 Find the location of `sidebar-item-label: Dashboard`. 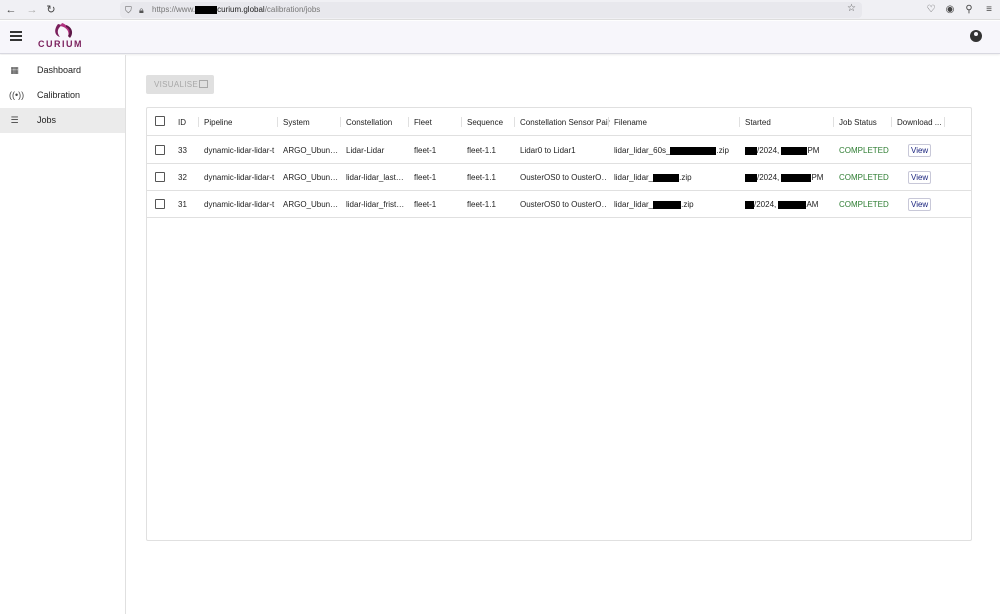

sidebar-item-label: Dashboard is located at coordinates (59, 70).